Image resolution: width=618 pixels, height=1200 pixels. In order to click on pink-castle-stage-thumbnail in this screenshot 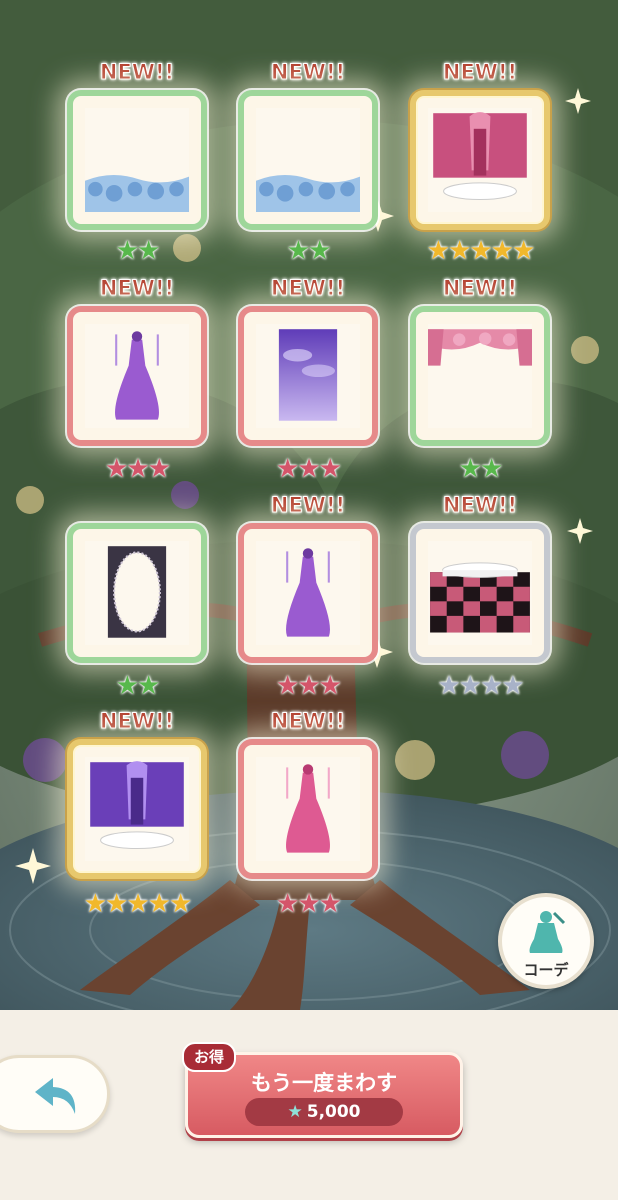, I will do `click(480, 160)`.